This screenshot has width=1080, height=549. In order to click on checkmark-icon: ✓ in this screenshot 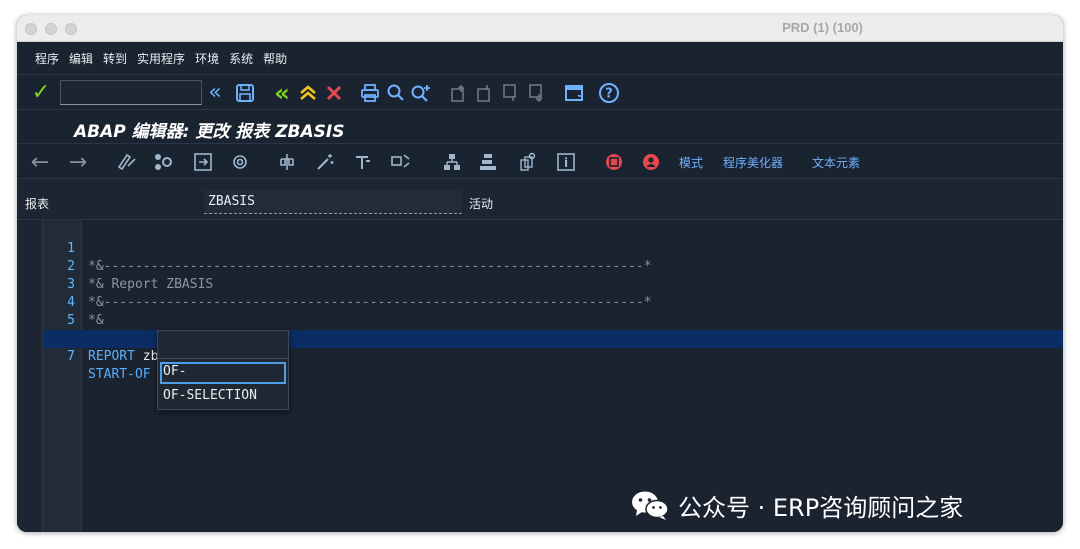, I will do `click(41, 92)`.